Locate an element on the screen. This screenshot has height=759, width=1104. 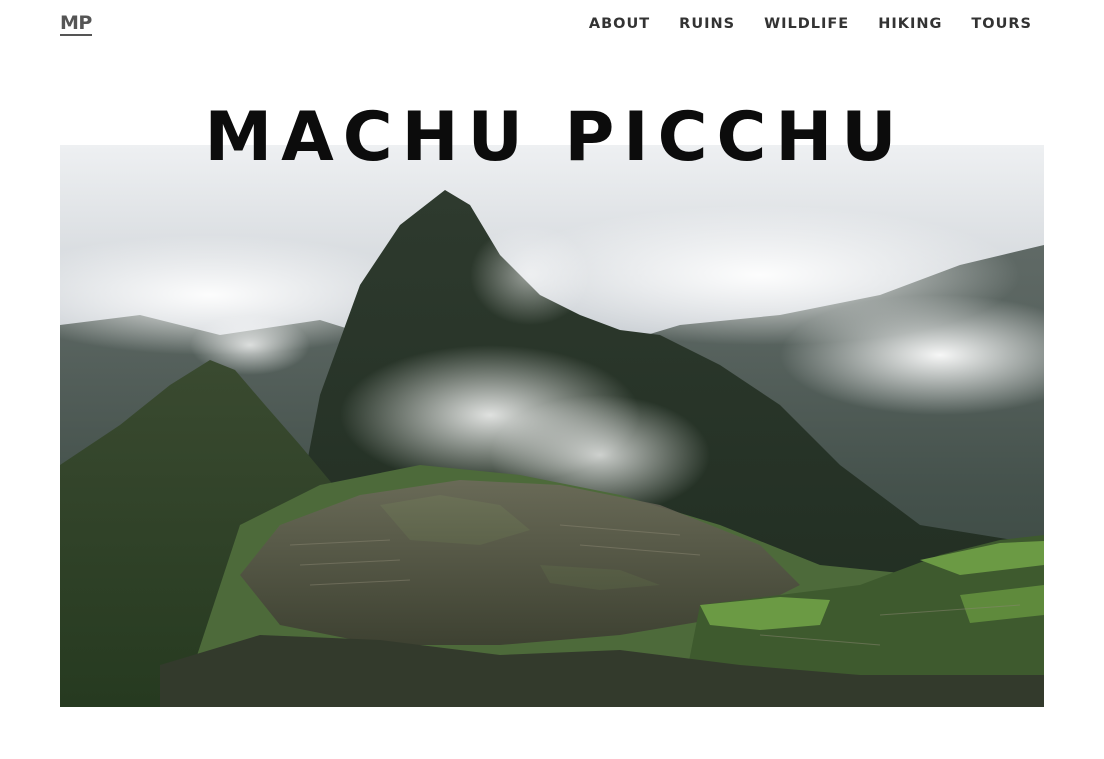
main-nav: ABOUT RUINS WILDLIFE HIKING TOURS is located at coordinates (796, 24).